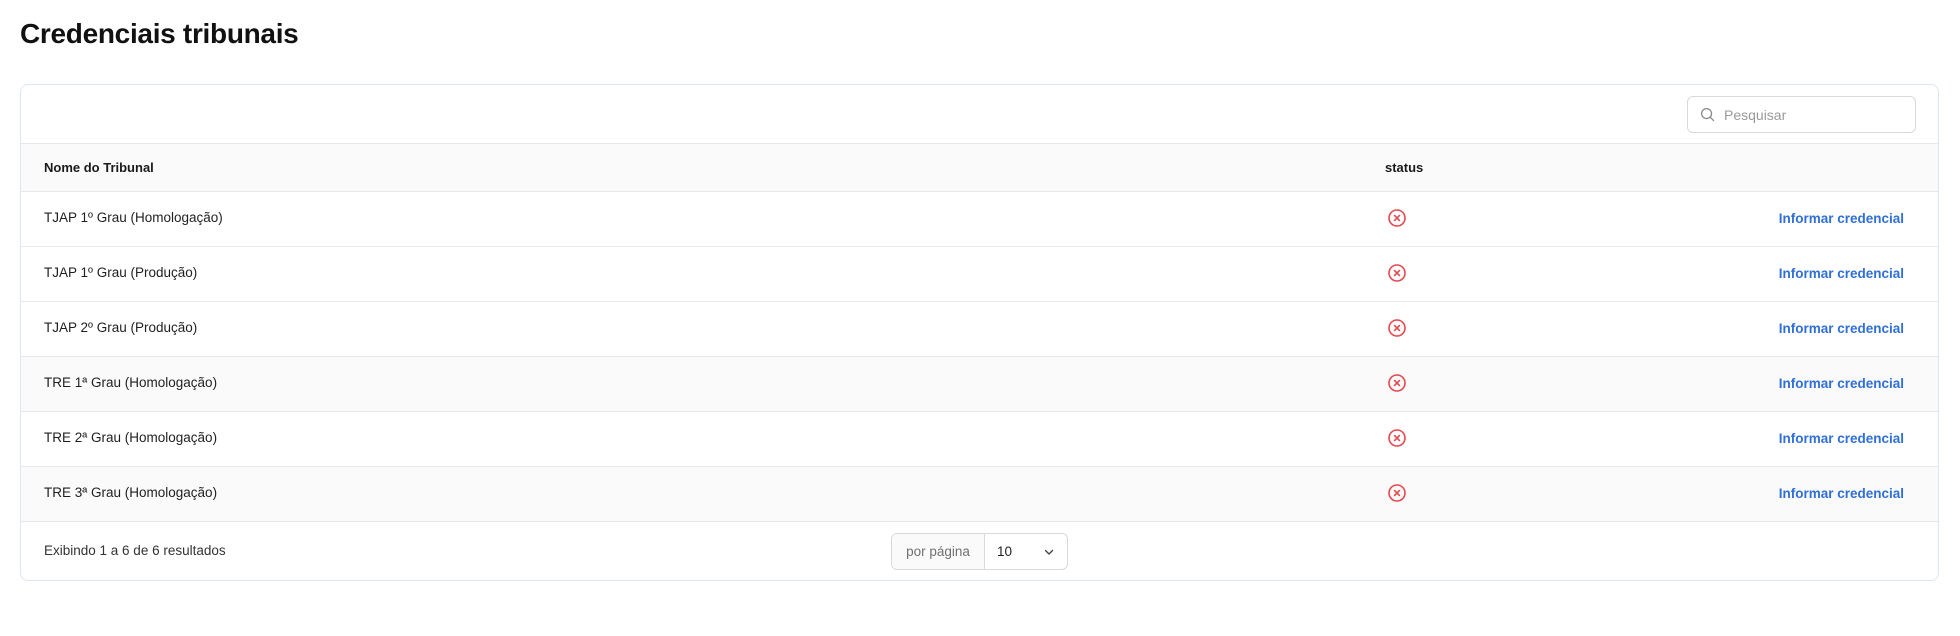  I want to click on per-page-control: por página 10, so click(979, 551).